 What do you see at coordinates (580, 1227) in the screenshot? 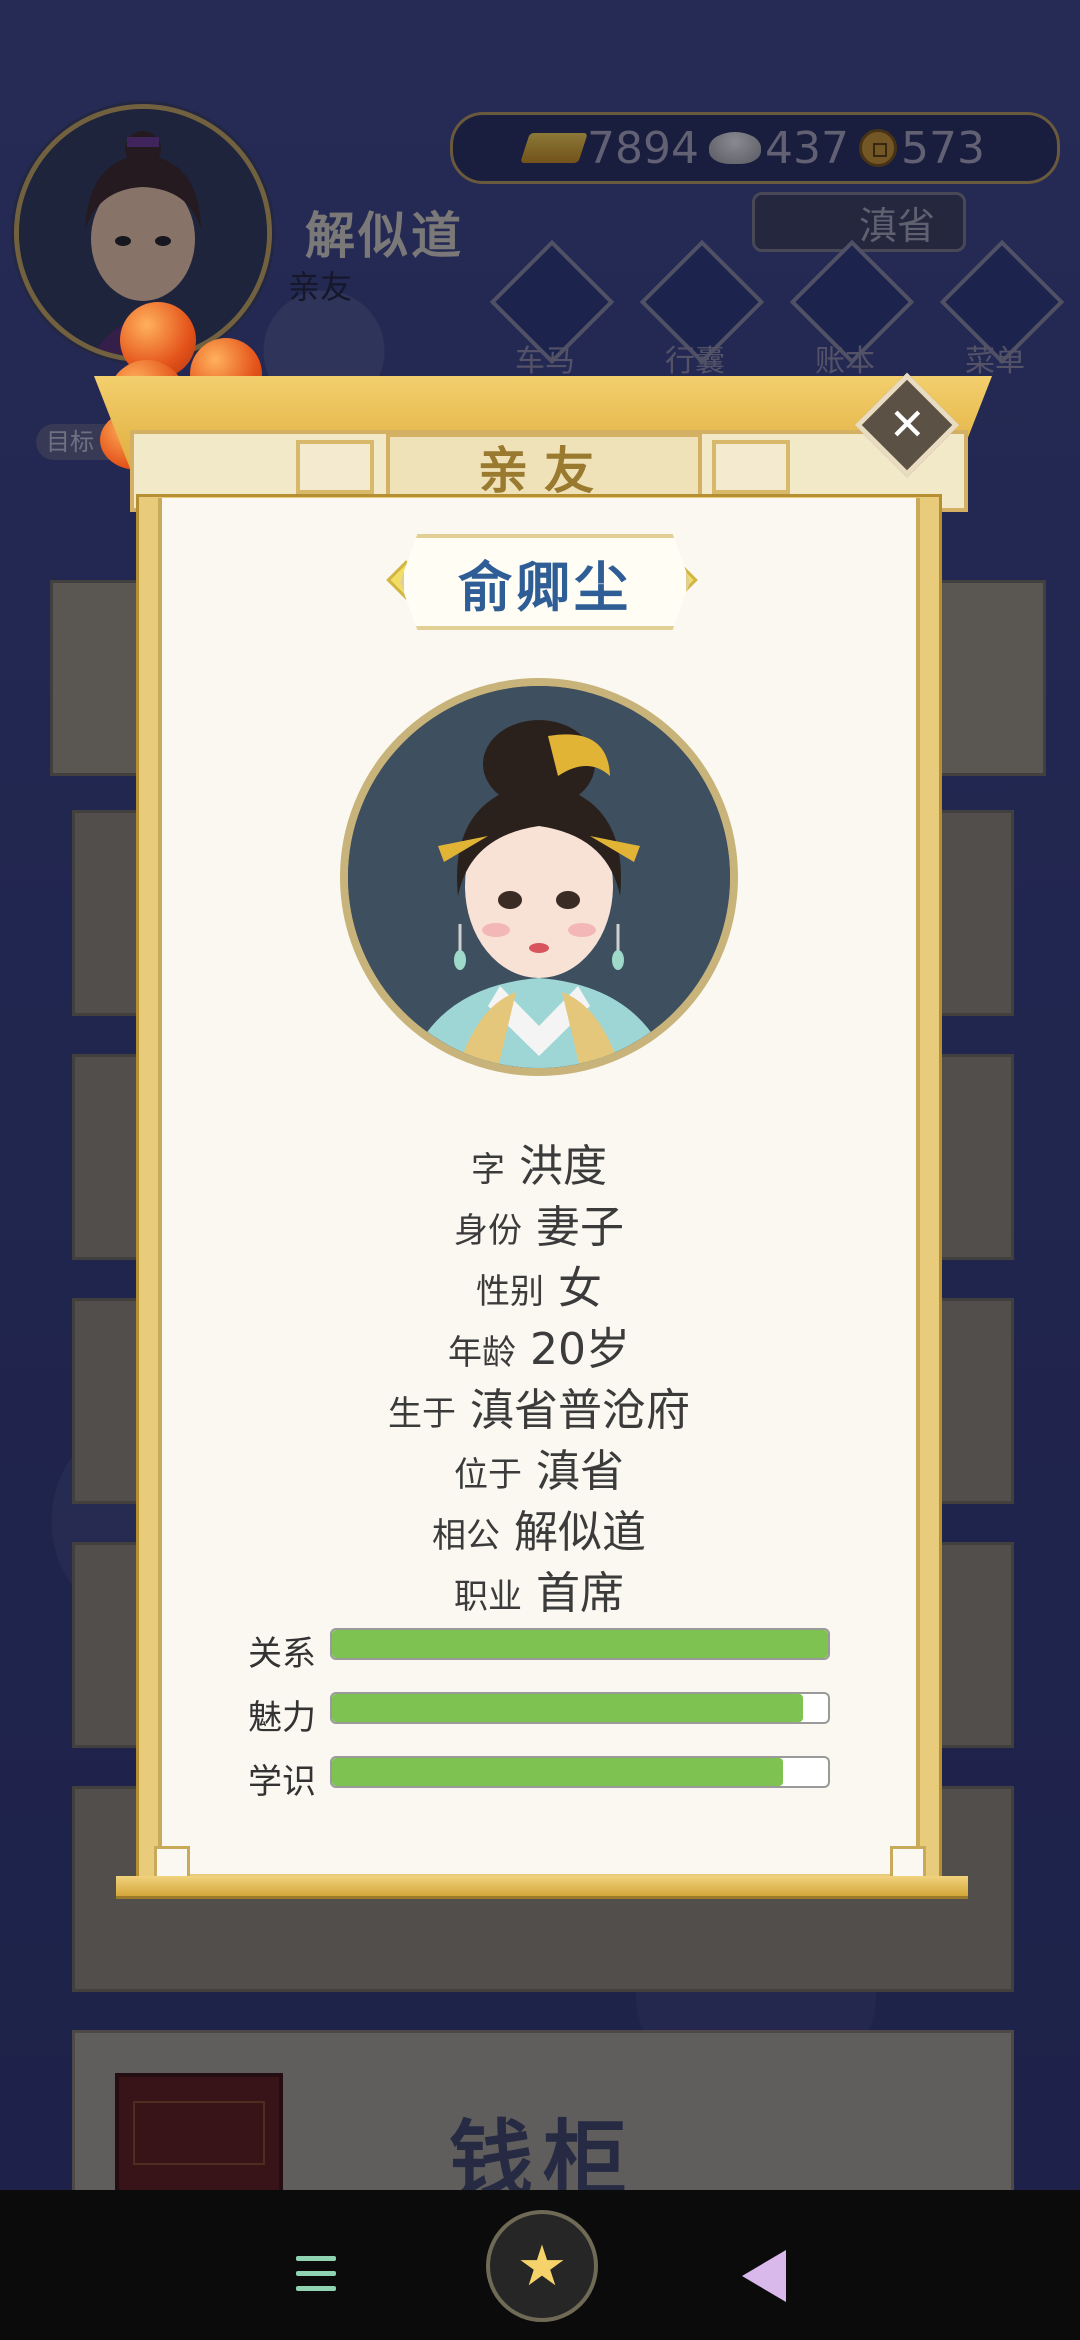
I see `info-value: 妻子` at bounding box center [580, 1227].